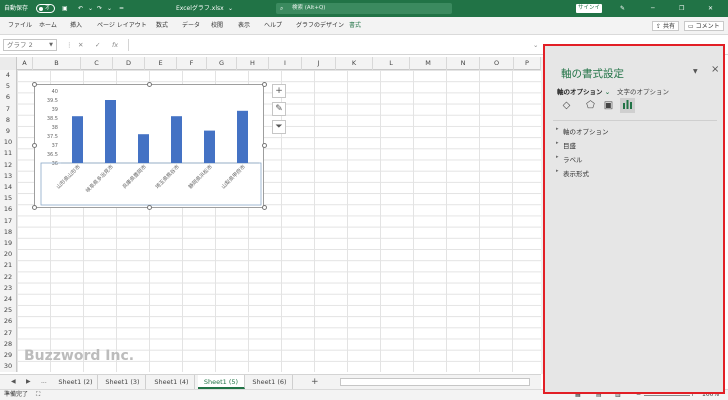 The width and height of the screenshot is (728, 400). What do you see at coordinates (65, 8) in the screenshot?
I see `save-icon: ▣` at bounding box center [65, 8].